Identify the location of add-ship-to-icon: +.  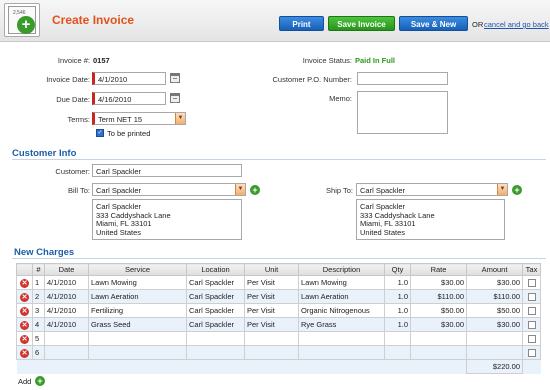
(517, 190).